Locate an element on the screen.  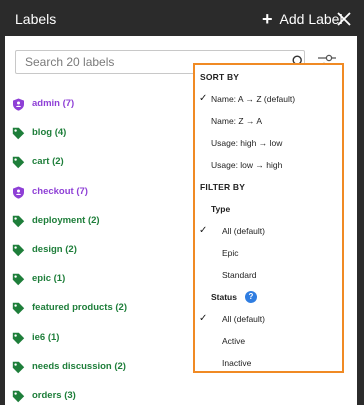
label-name: epic (1) is located at coordinates (49, 279).